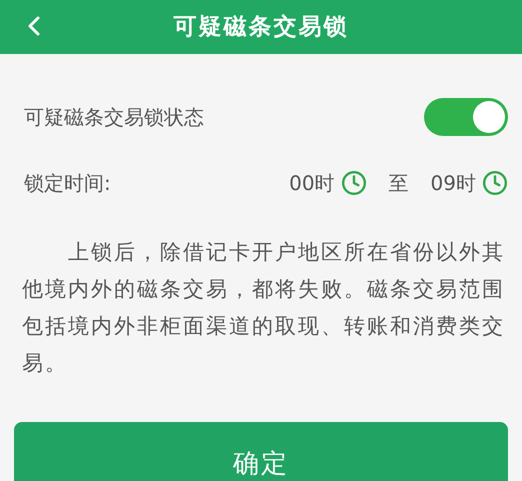  Describe the element at coordinates (261, 27) in the screenshot. I see `page-title: 可疑磁条交易锁` at that location.